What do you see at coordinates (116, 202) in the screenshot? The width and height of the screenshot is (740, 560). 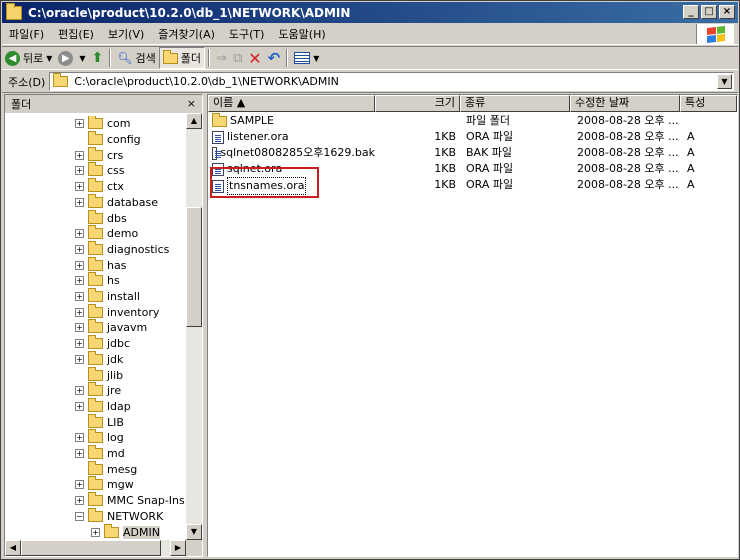 I see `tree-item: + database` at bounding box center [116, 202].